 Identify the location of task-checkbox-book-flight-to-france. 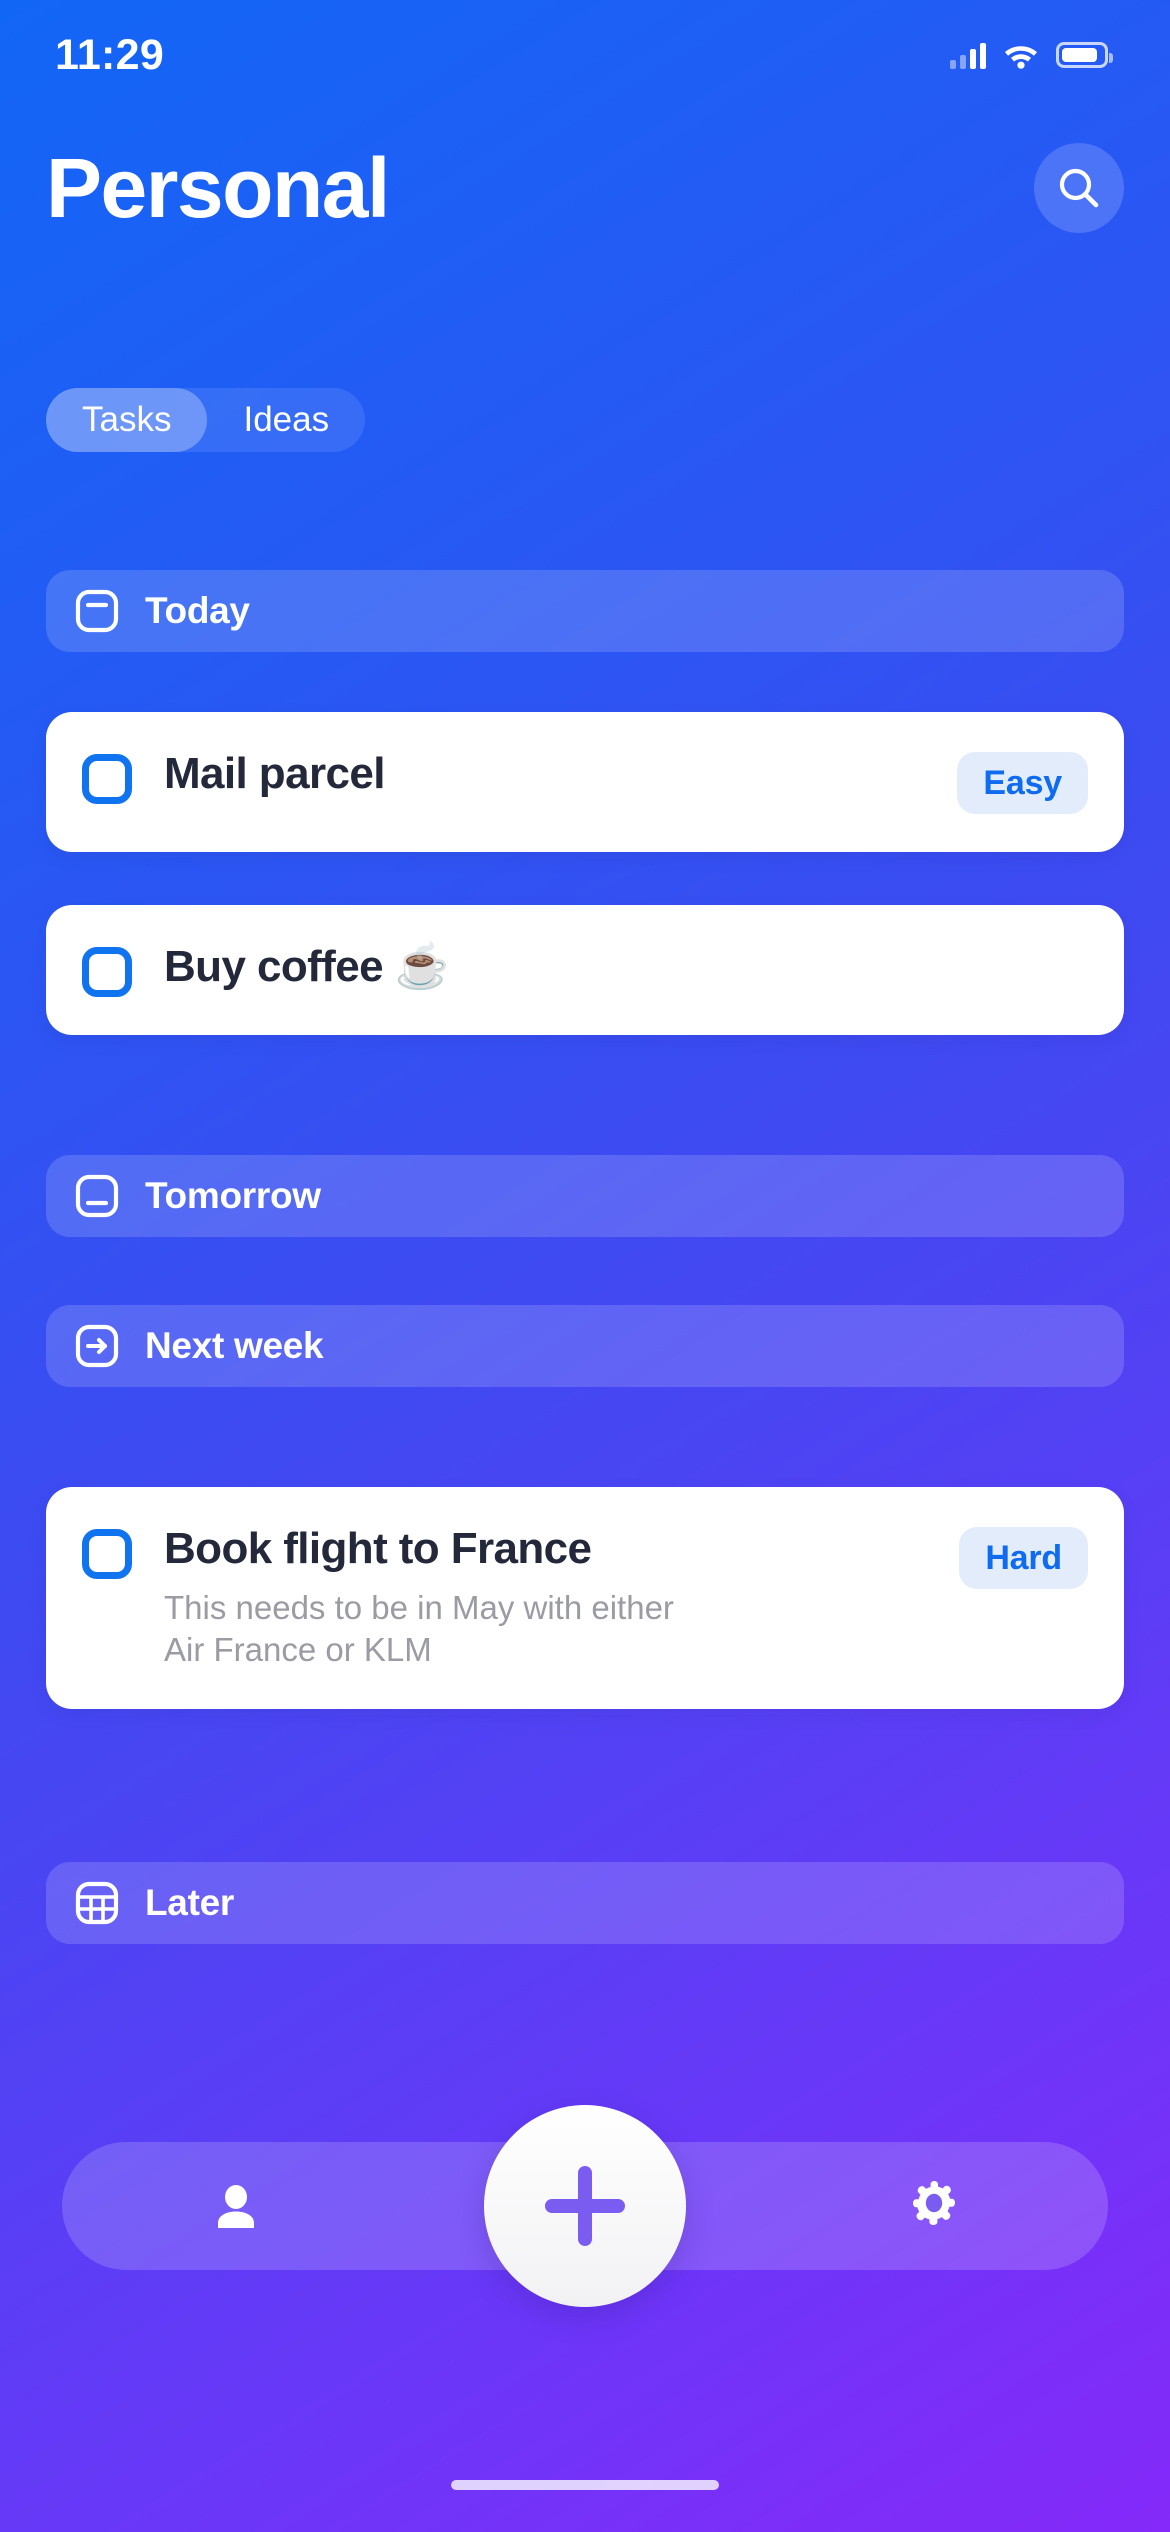
(107, 1554).